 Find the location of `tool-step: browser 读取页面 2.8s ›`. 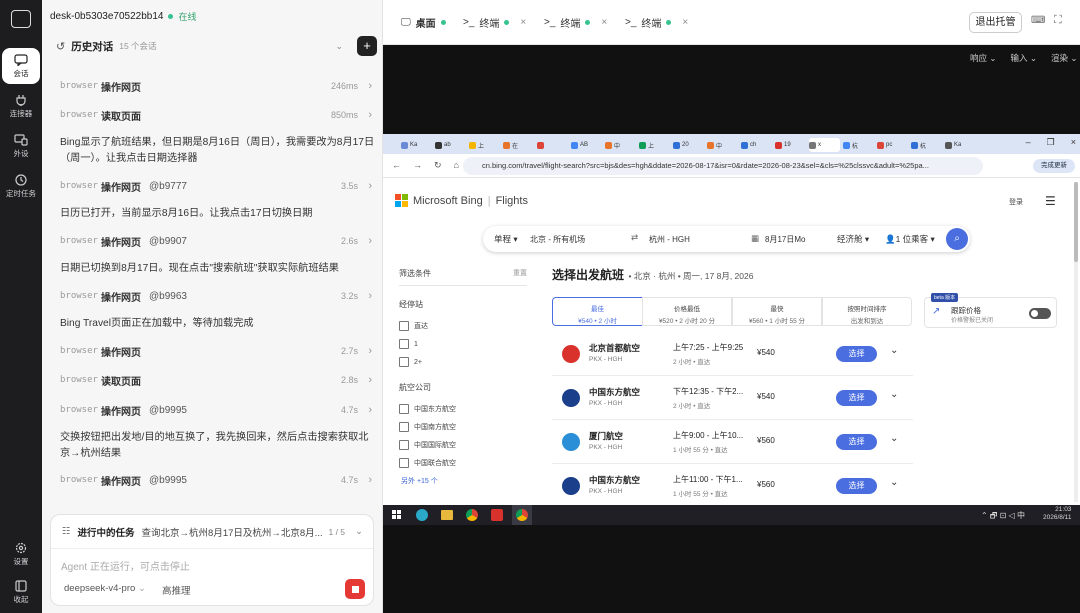

tool-step: browser 读取页面 2.8s › is located at coordinates (216, 380).